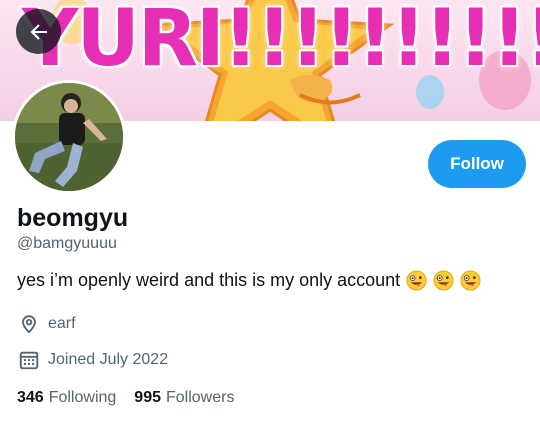 The width and height of the screenshot is (540, 428). I want to click on arrow-left-icon, so click(38, 31).